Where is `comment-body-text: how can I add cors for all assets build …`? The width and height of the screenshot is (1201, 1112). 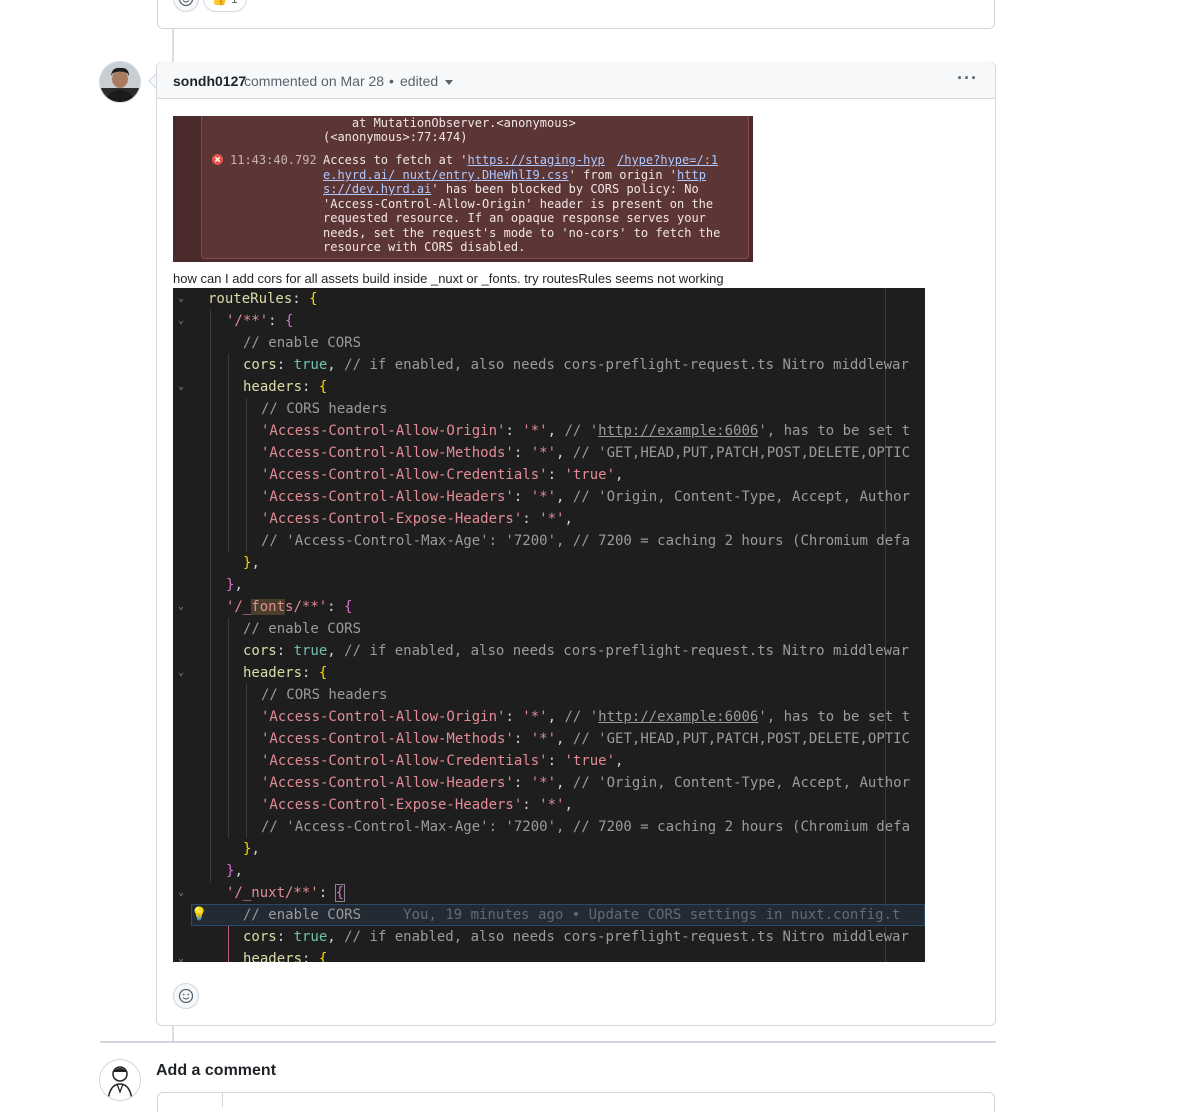
comment-body-text: how can I add cors for all assets build … is located at coordinates (448, 278).